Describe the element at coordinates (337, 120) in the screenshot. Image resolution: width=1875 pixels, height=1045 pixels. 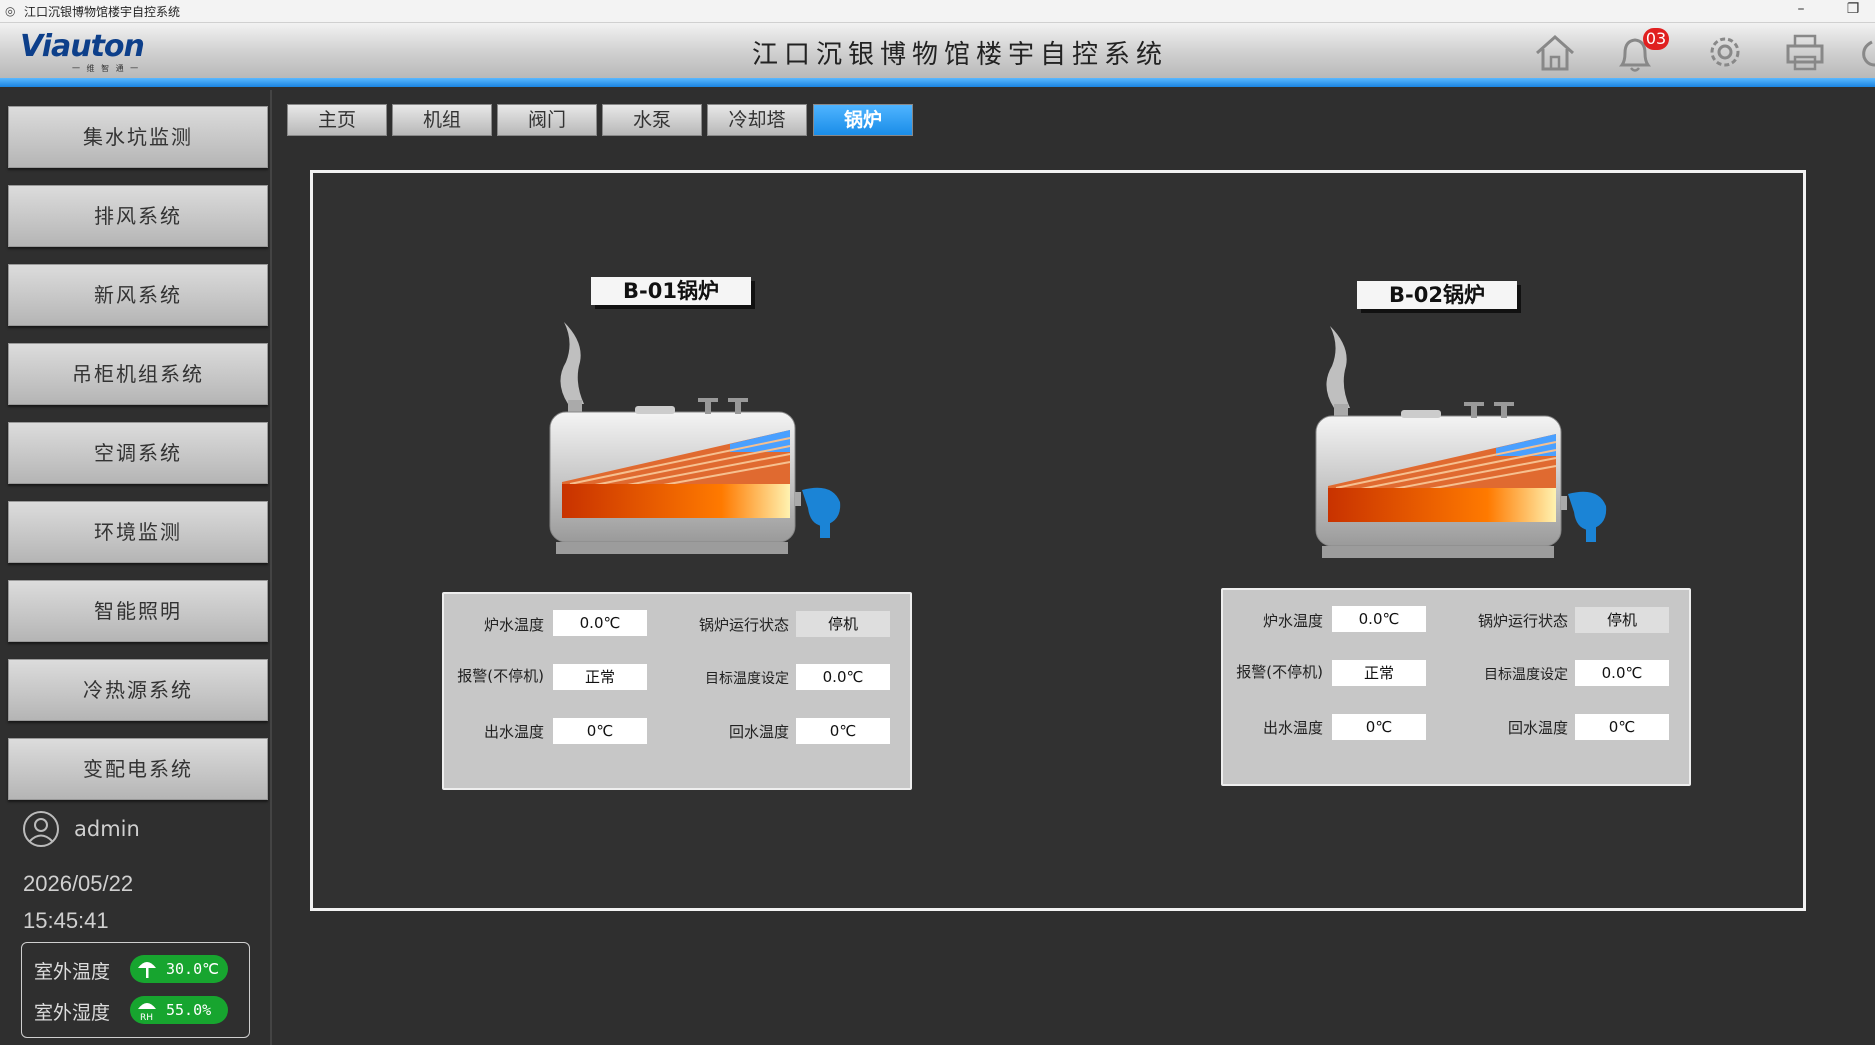
I see `tab-home: 主页` at that location.